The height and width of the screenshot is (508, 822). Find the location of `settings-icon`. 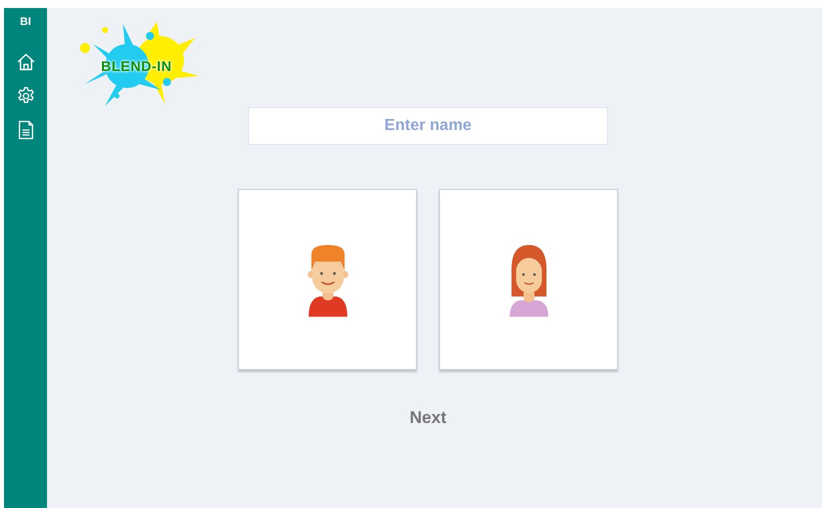

settings-icon is located at coordinates (26, 96).